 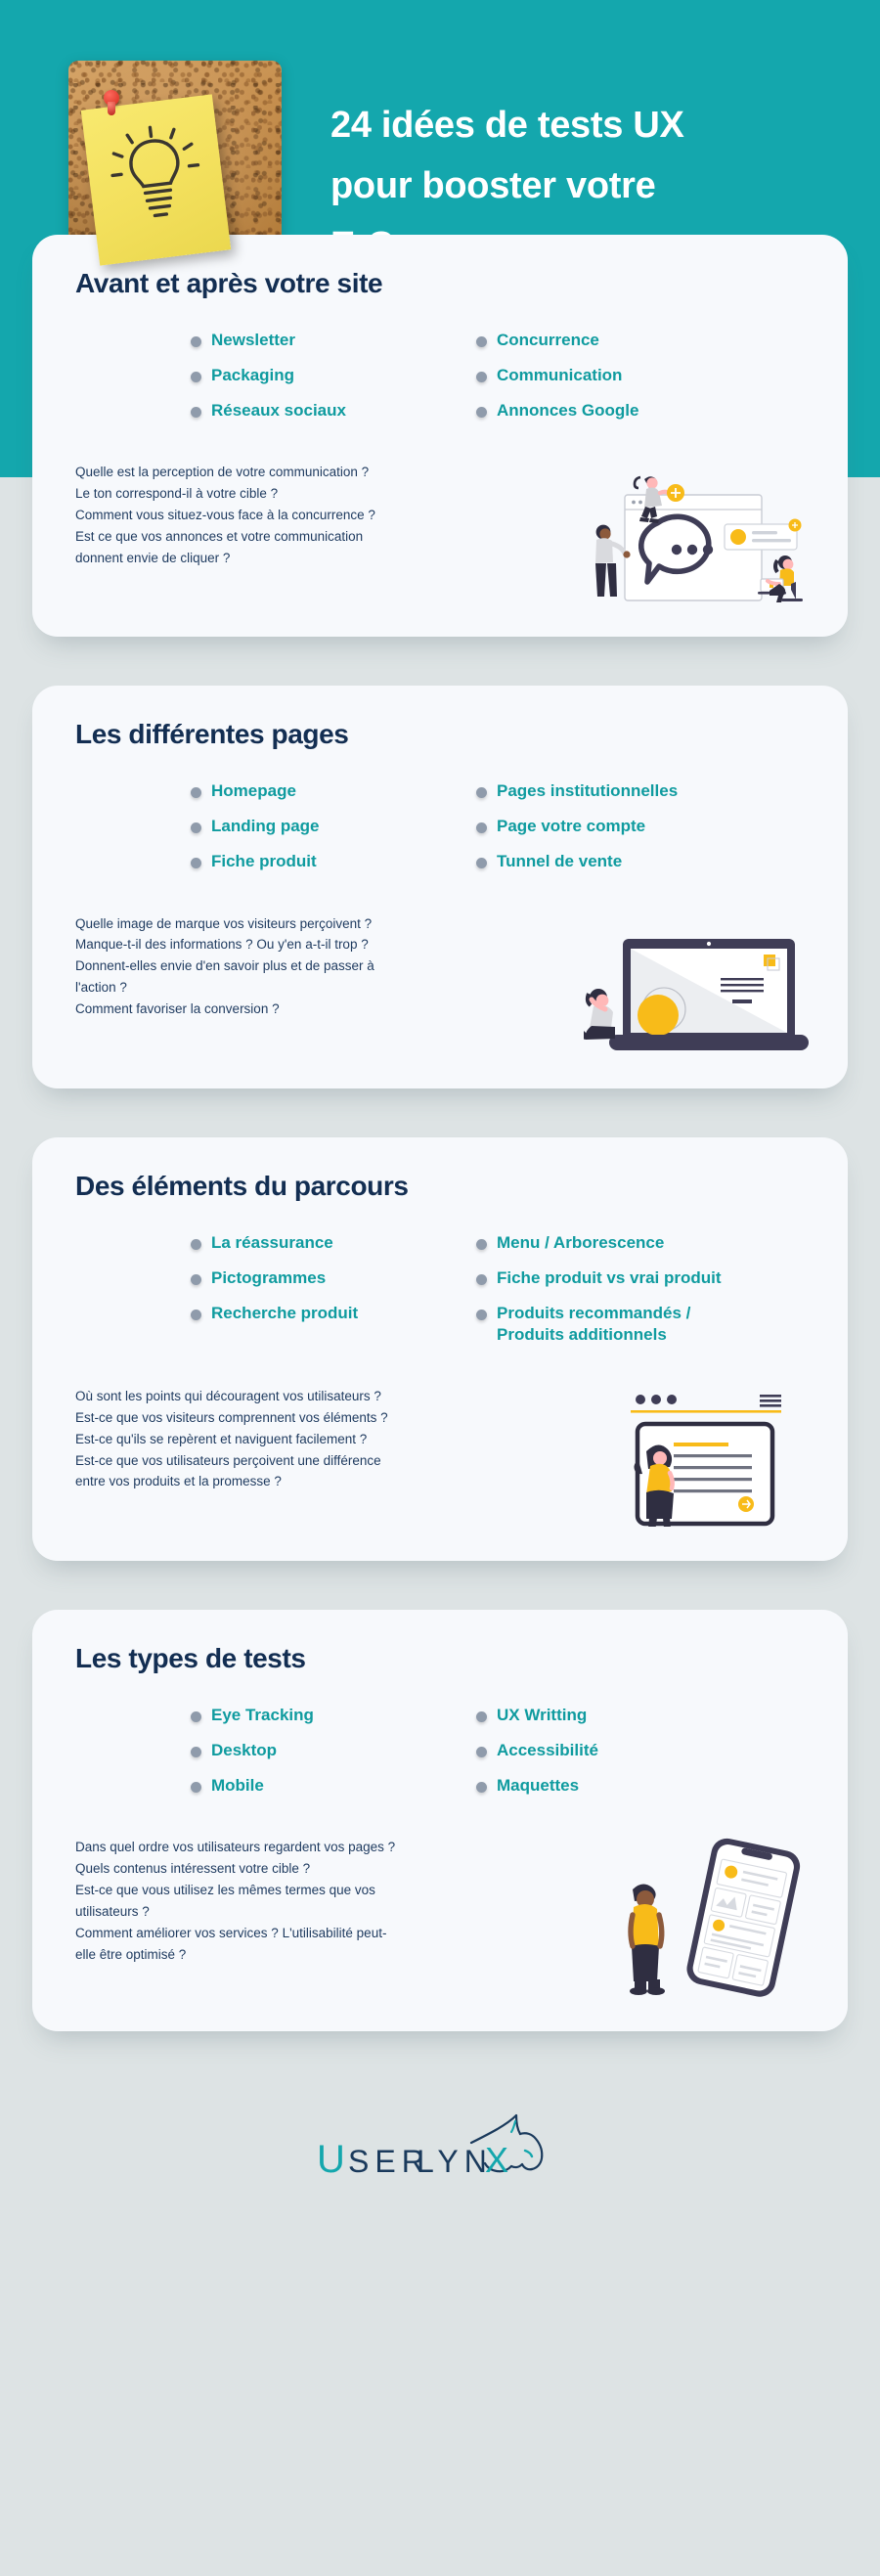 What do you see at coordinates (662, 411) in the screenshot?
I see `chip-item: Annonces Google` at bounding box center [662, 411].